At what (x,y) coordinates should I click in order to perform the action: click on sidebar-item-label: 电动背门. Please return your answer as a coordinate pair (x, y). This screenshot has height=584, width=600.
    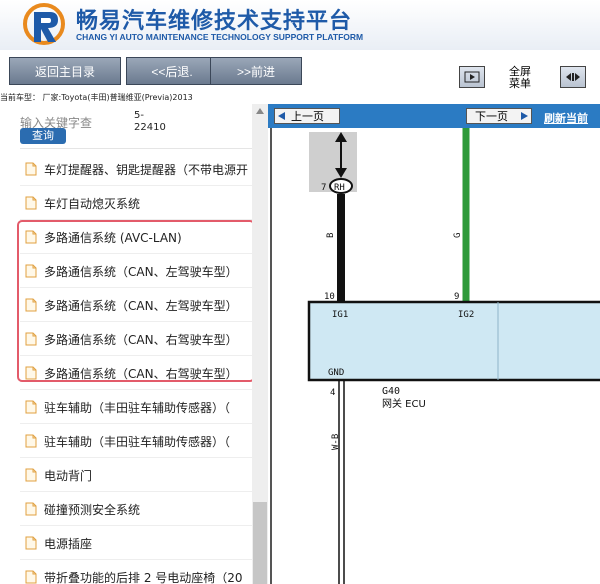
    Looking at the image, I should click on (68, 476).